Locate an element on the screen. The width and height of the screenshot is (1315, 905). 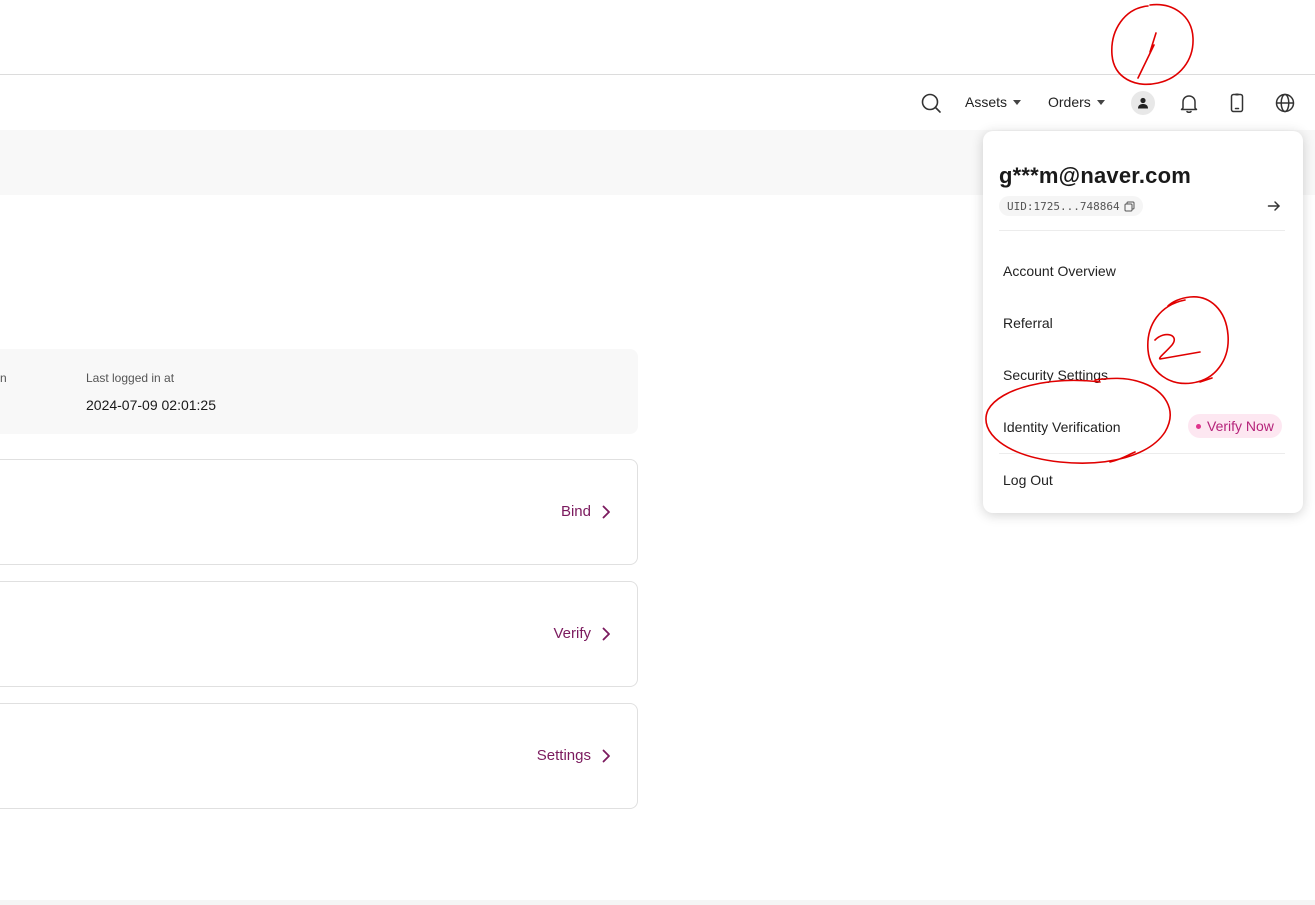
settings-card: Settings is located at coordinates (319, 756).